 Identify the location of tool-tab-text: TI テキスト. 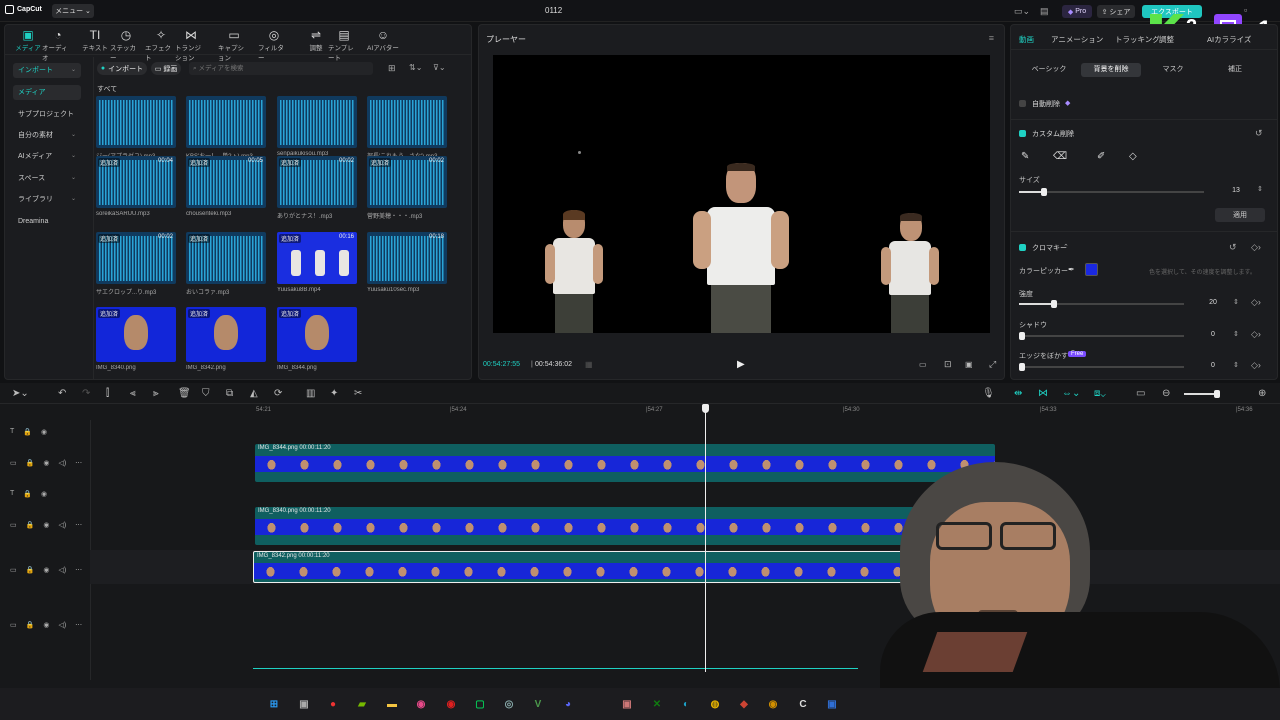
(95, 40).